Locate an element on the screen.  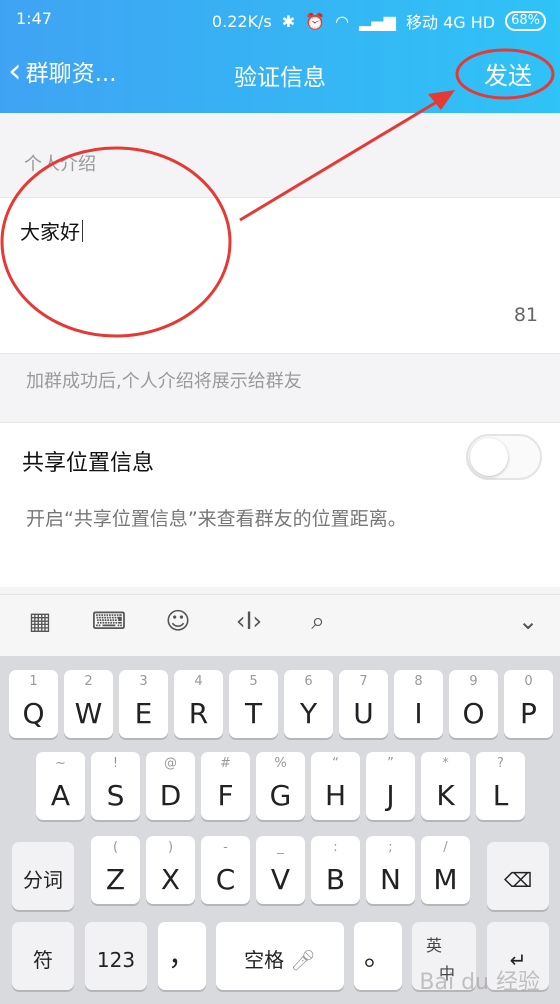
key-t: 5T is located at coordinates (253, 704).